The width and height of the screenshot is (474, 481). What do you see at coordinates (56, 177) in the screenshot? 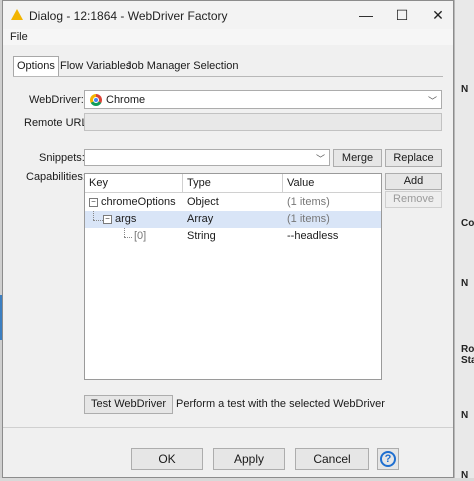
I see `capabilities-label: Capabilities:` at bounding box center [56, 177].